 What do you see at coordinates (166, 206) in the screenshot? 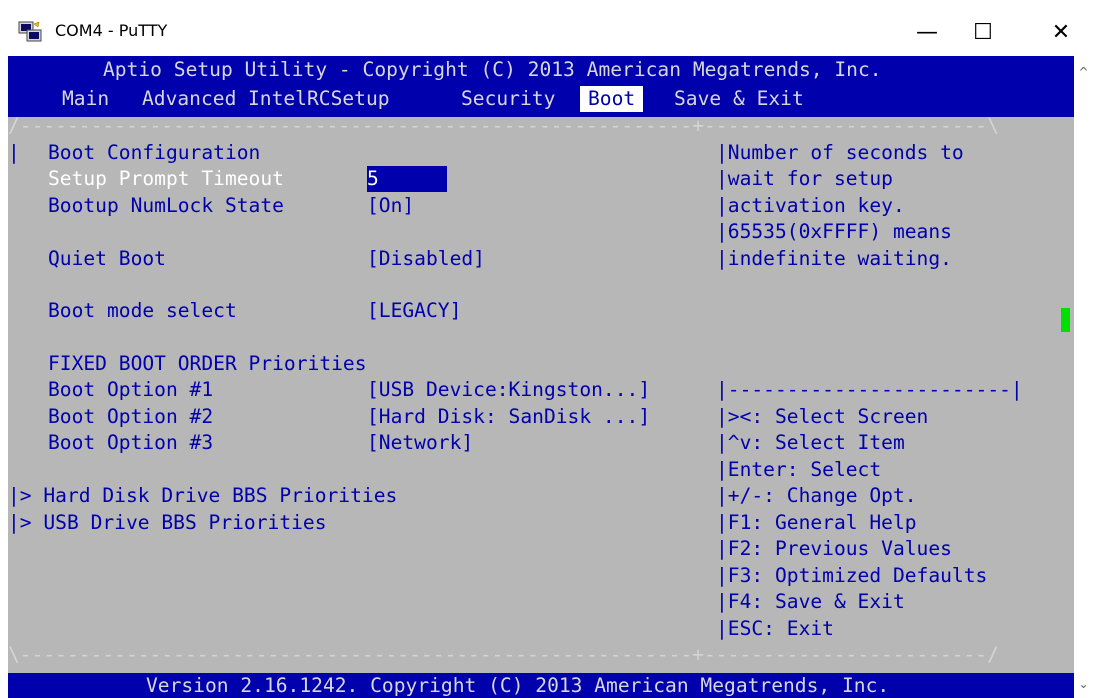
I see `bootup-numlock-label: Bootup NumLock State` at bounding box center [166, 206].